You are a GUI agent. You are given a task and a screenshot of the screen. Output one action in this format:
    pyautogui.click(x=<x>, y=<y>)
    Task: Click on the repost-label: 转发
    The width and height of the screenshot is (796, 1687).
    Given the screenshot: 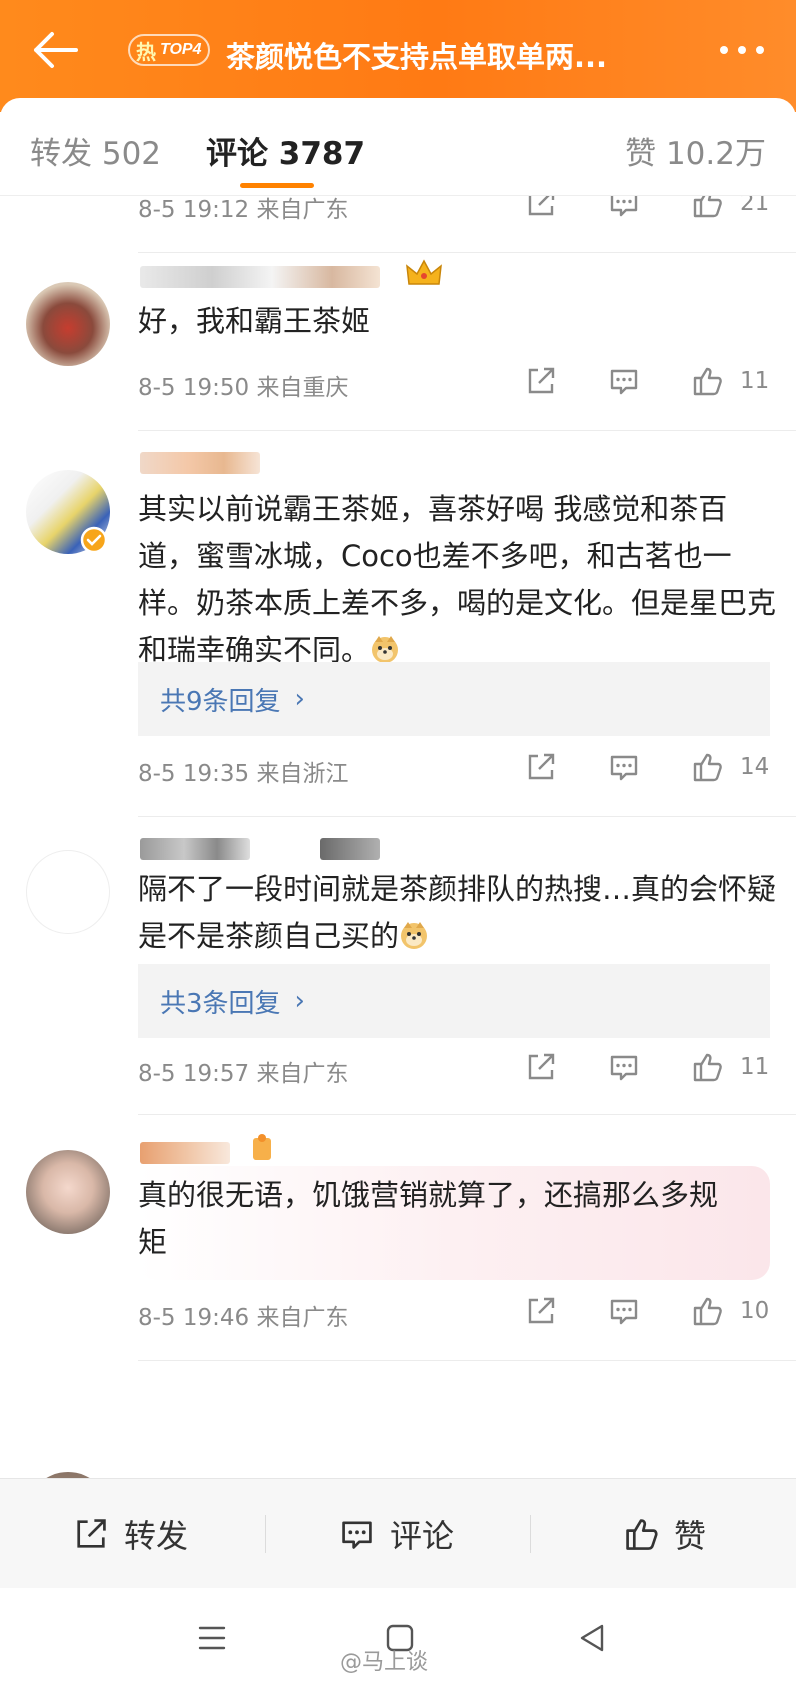 What is the action you would take?
    pyautogui.click(x=156, y=1536)
    